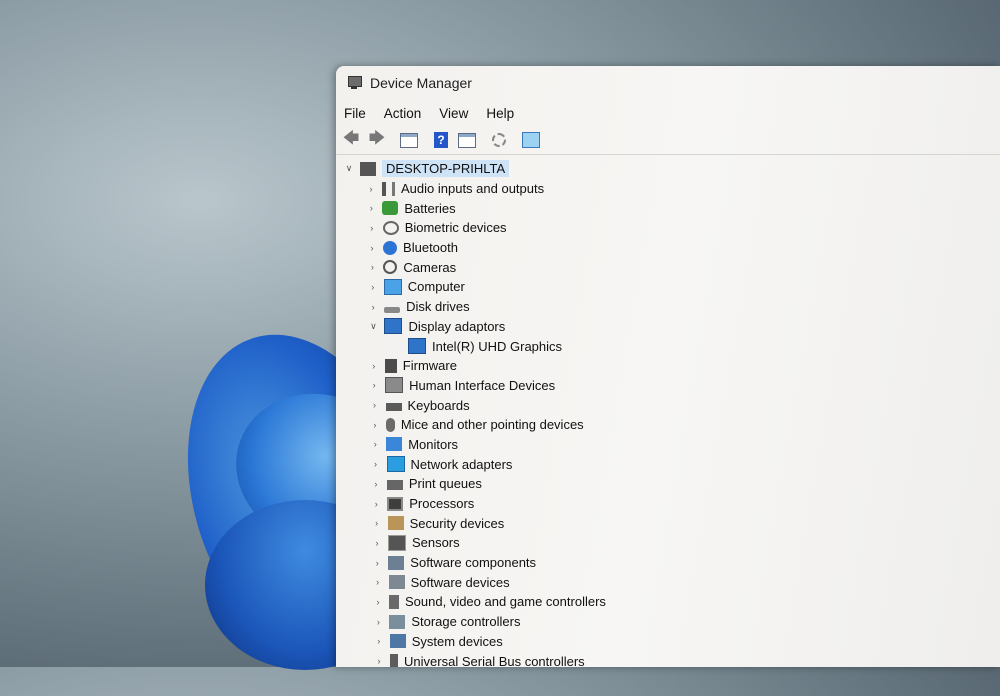 The image size is (1000, 696). Describe the element at coordinates (668, 642) in the screenshot. I see `tree-category: › System devices` at that location.